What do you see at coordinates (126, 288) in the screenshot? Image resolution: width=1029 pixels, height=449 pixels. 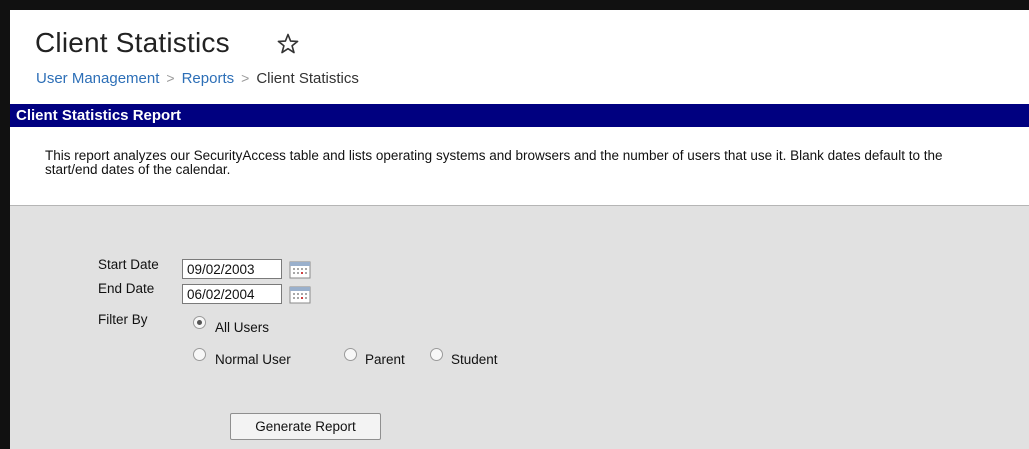 I see `end-date-label: End Date` at bounding box center [126, 288].